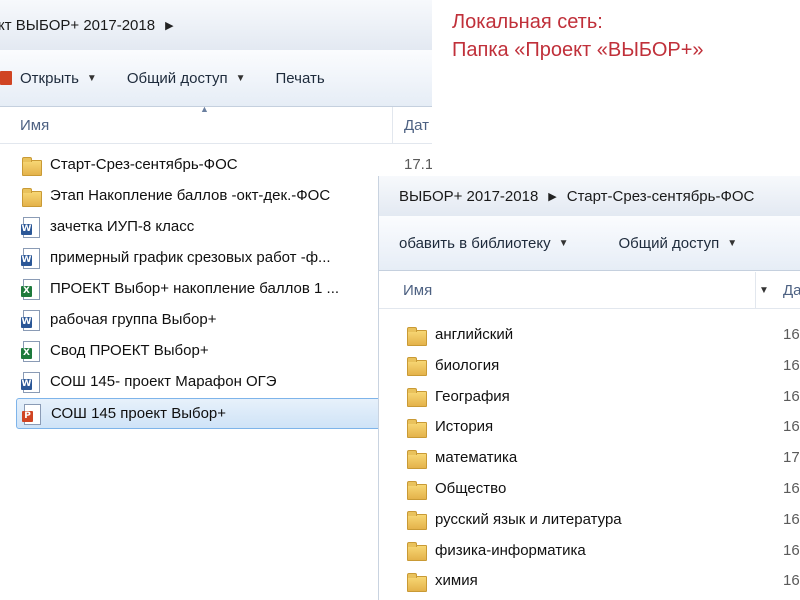 This screenshot has height=600, width=800. I want to click on folder-name: русский язык и литература, so click(528, 519).